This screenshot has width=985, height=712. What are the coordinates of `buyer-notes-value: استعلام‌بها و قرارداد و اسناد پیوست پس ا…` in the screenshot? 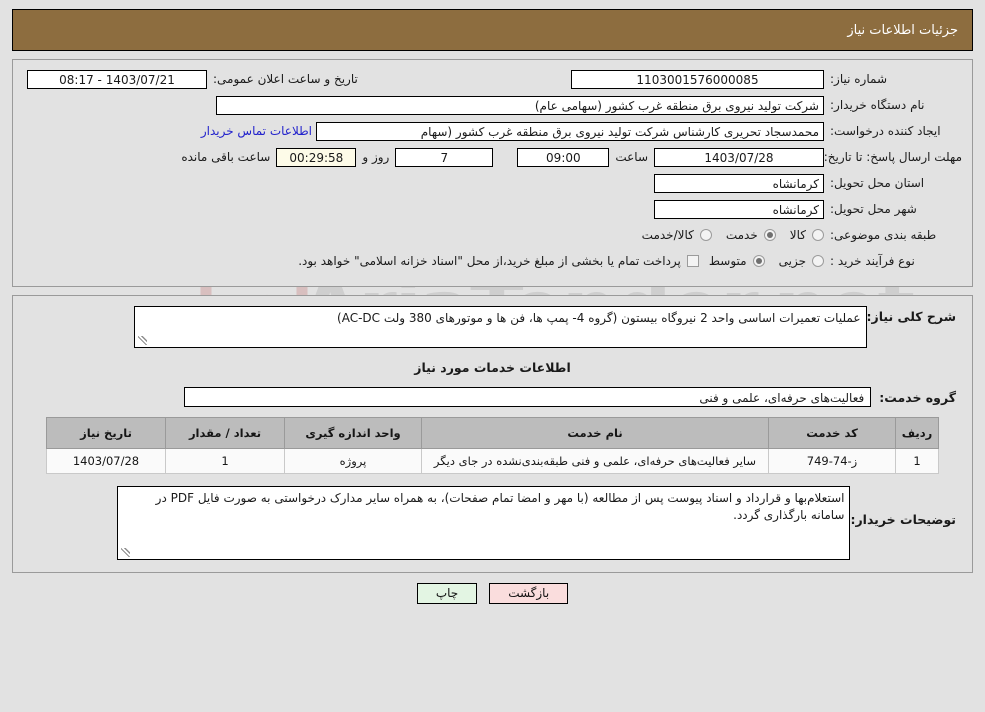 It's located at (484, 523).